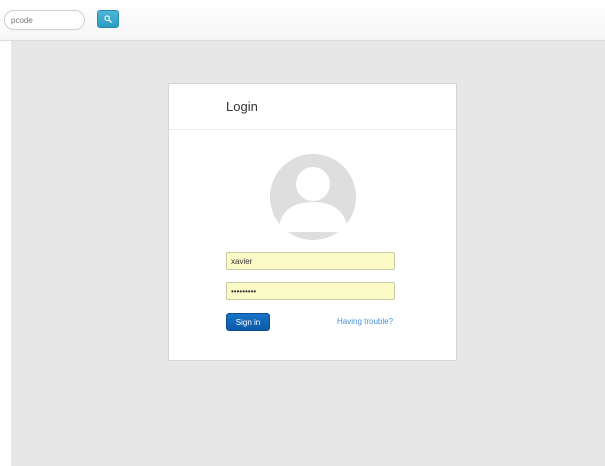 Image resolution: width=605 pixels, height=466 pixels. Describe the element at coordinates (302, 20) in the screenshot. I see `top-bar` at that location.